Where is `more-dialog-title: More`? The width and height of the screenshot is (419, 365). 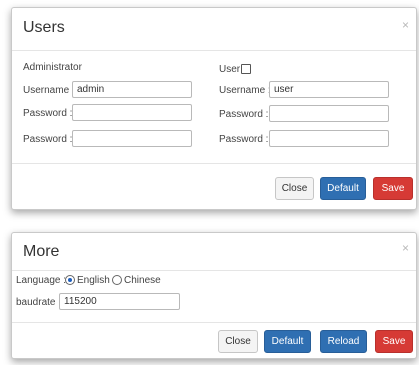
more-dialog-title: More is located at coordinates (41, 251).